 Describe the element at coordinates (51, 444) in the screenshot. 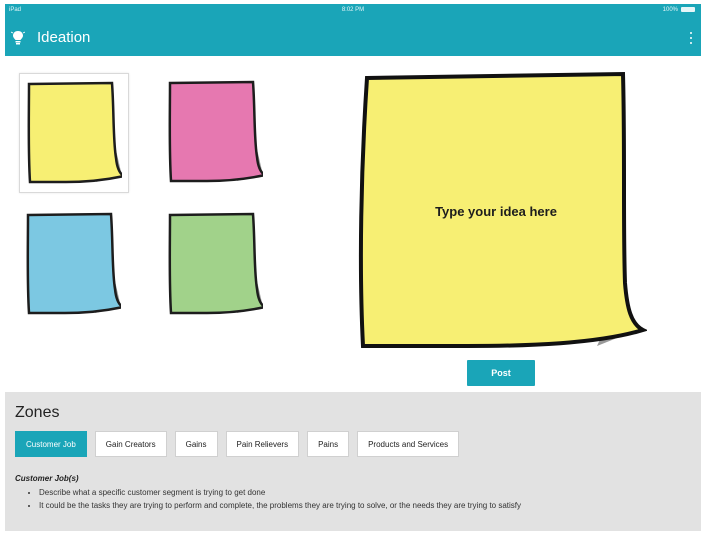

I see `tab-customer-job: Customer Job` at that location.